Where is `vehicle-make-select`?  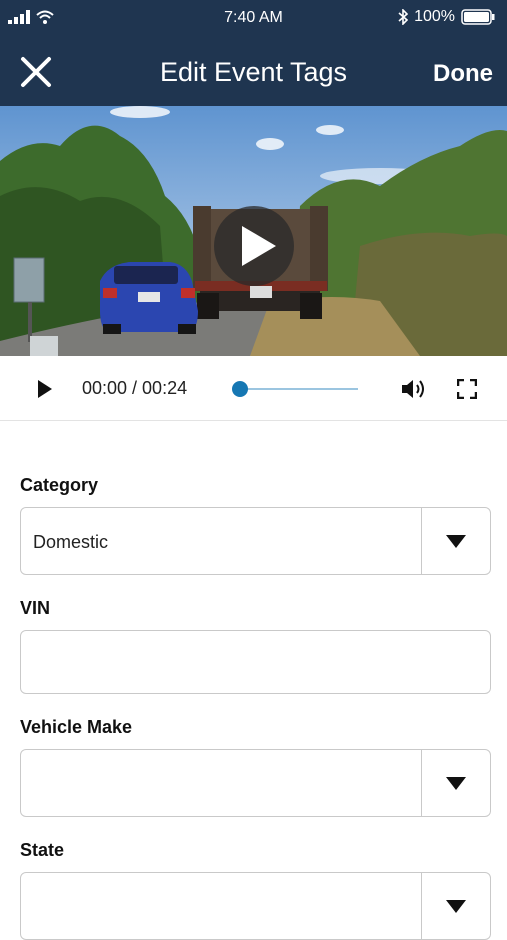 vehicle-make-select is located at coordinates (255, 783).